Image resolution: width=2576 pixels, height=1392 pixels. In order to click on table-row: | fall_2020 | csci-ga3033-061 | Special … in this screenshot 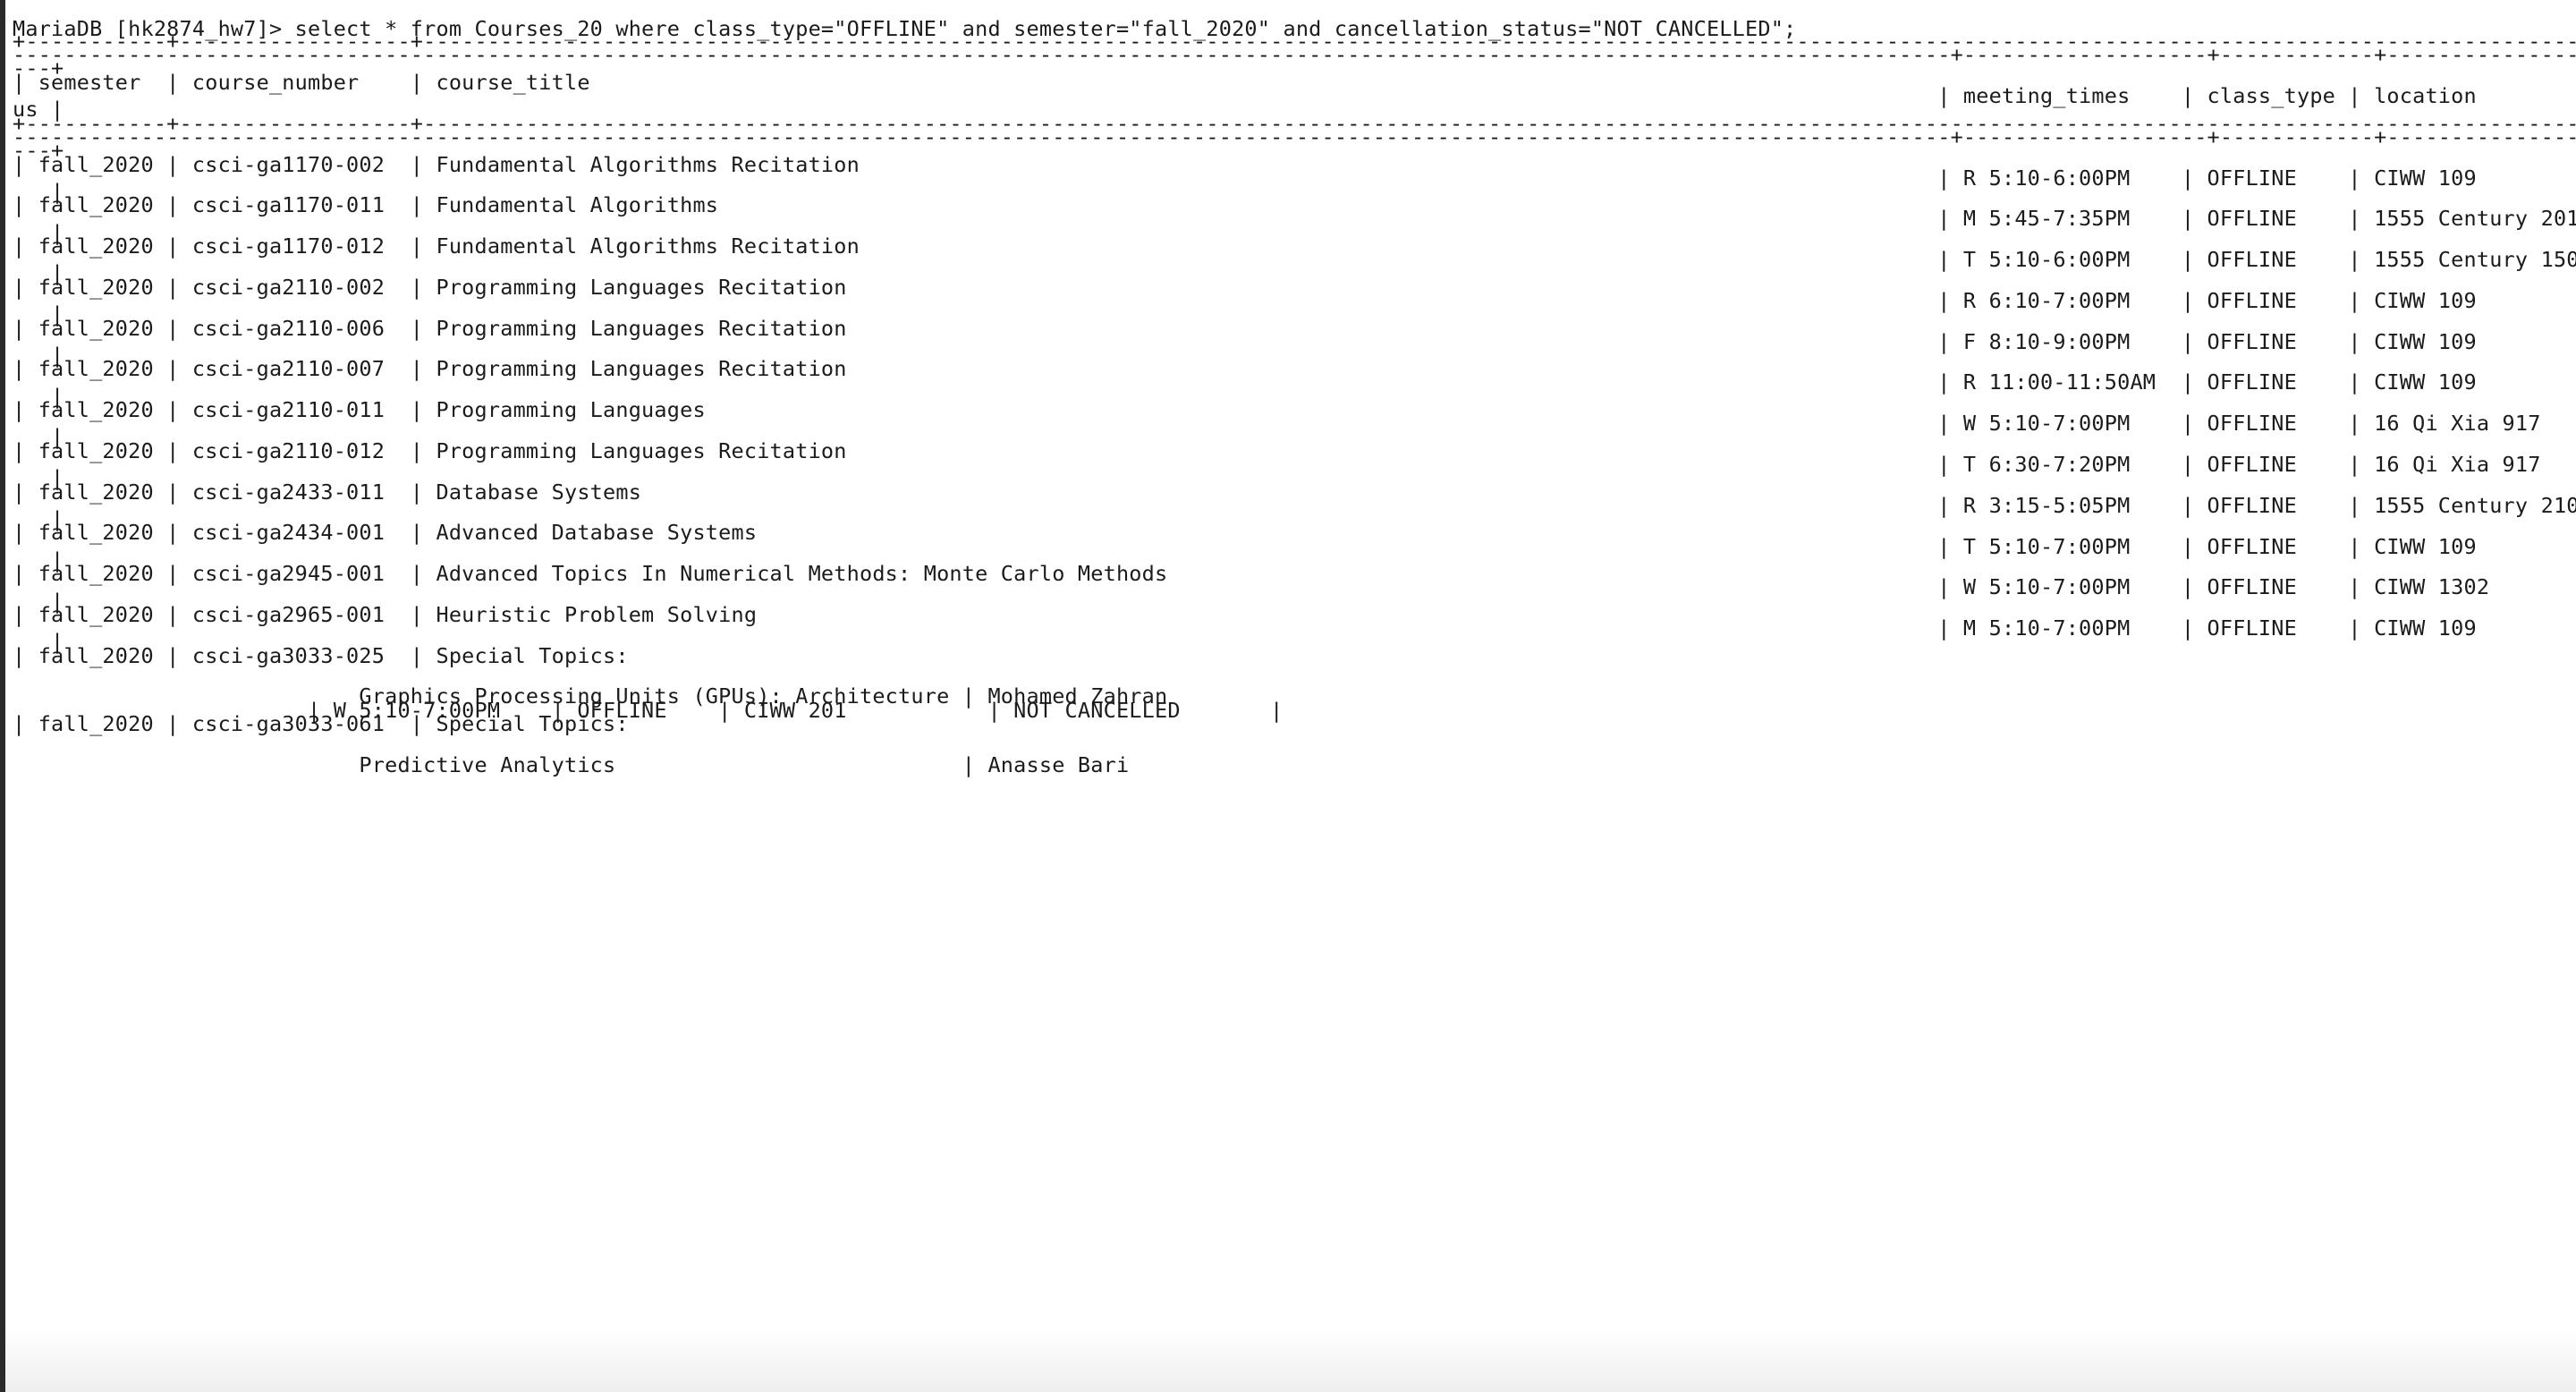, I will do `click(321, 723)`.